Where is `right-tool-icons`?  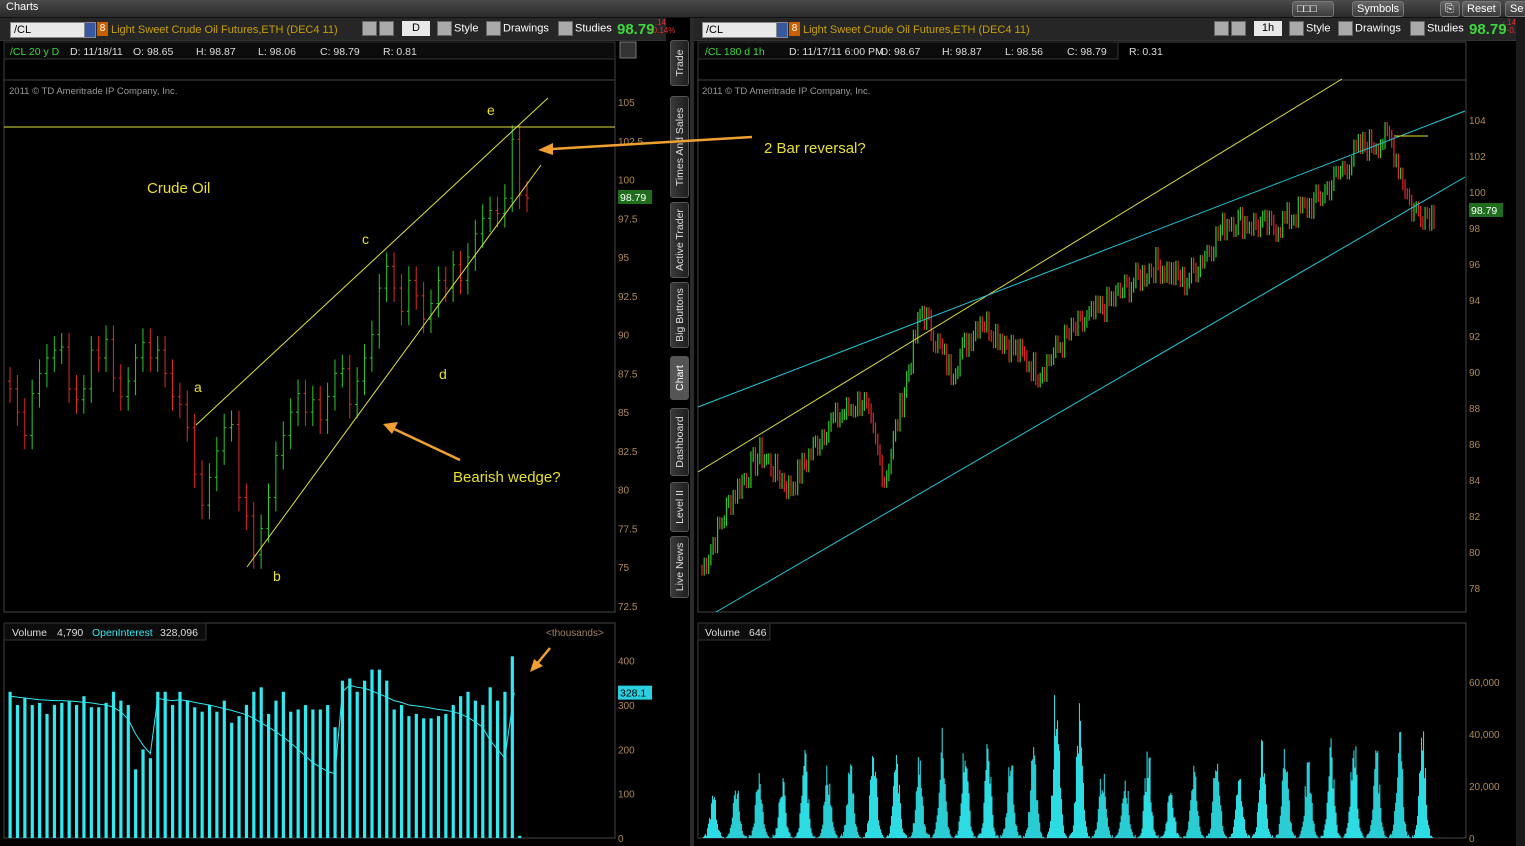 right-tool-icons is located at coordinates (1231, 28).